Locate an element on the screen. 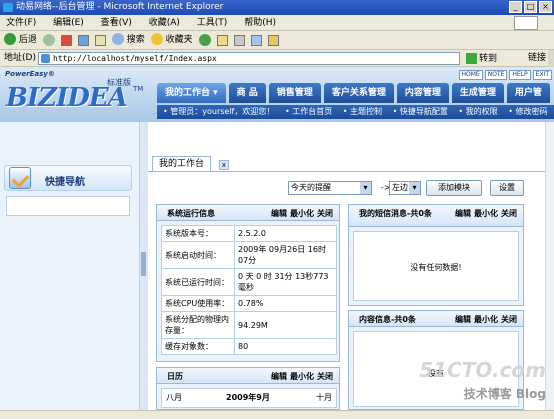  edition-label: 标准版 is located at coordinates (119, 82).